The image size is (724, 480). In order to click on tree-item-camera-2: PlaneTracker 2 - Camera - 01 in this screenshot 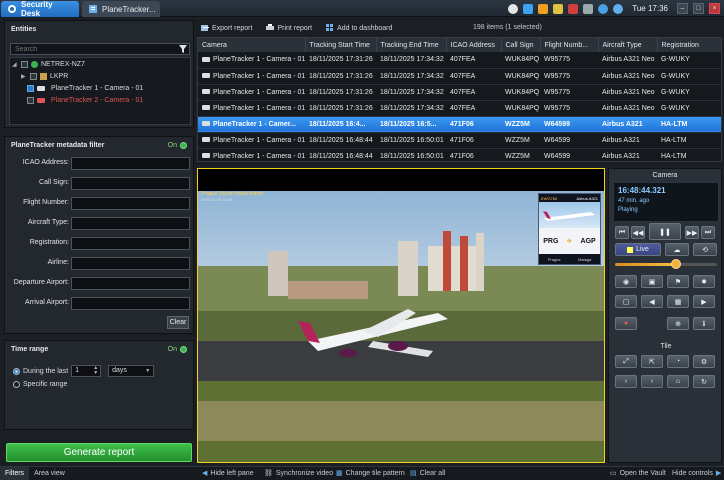, I will do `click(85, 100)`.